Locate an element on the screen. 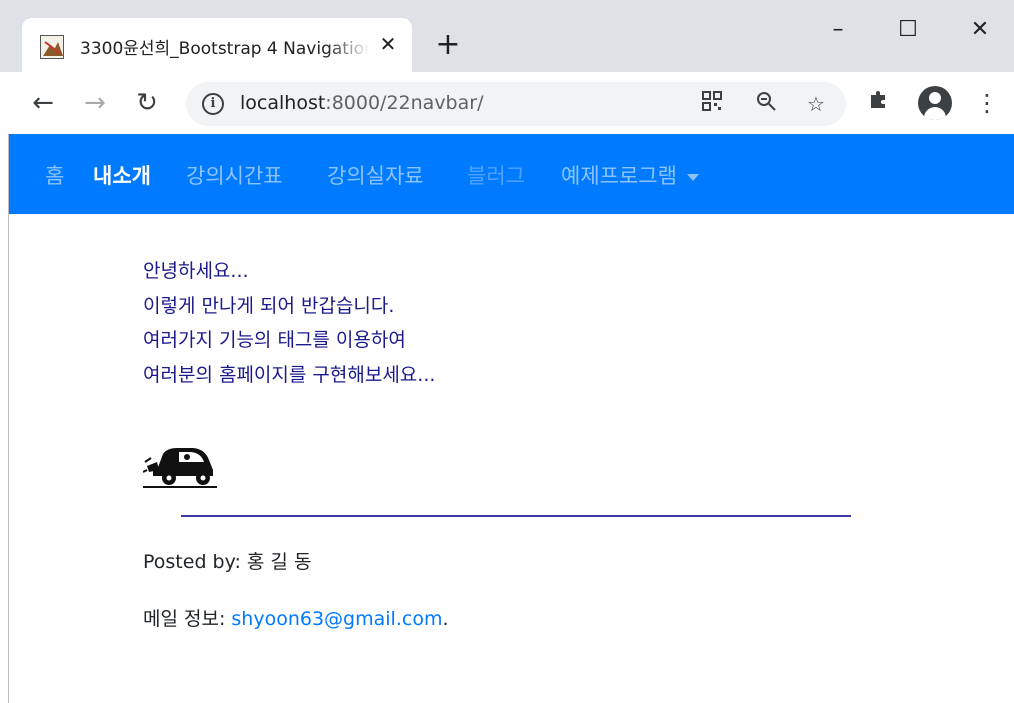 This screenshot has width=1014, height=703. horizontal-rule is located at coordinates (516, 516).